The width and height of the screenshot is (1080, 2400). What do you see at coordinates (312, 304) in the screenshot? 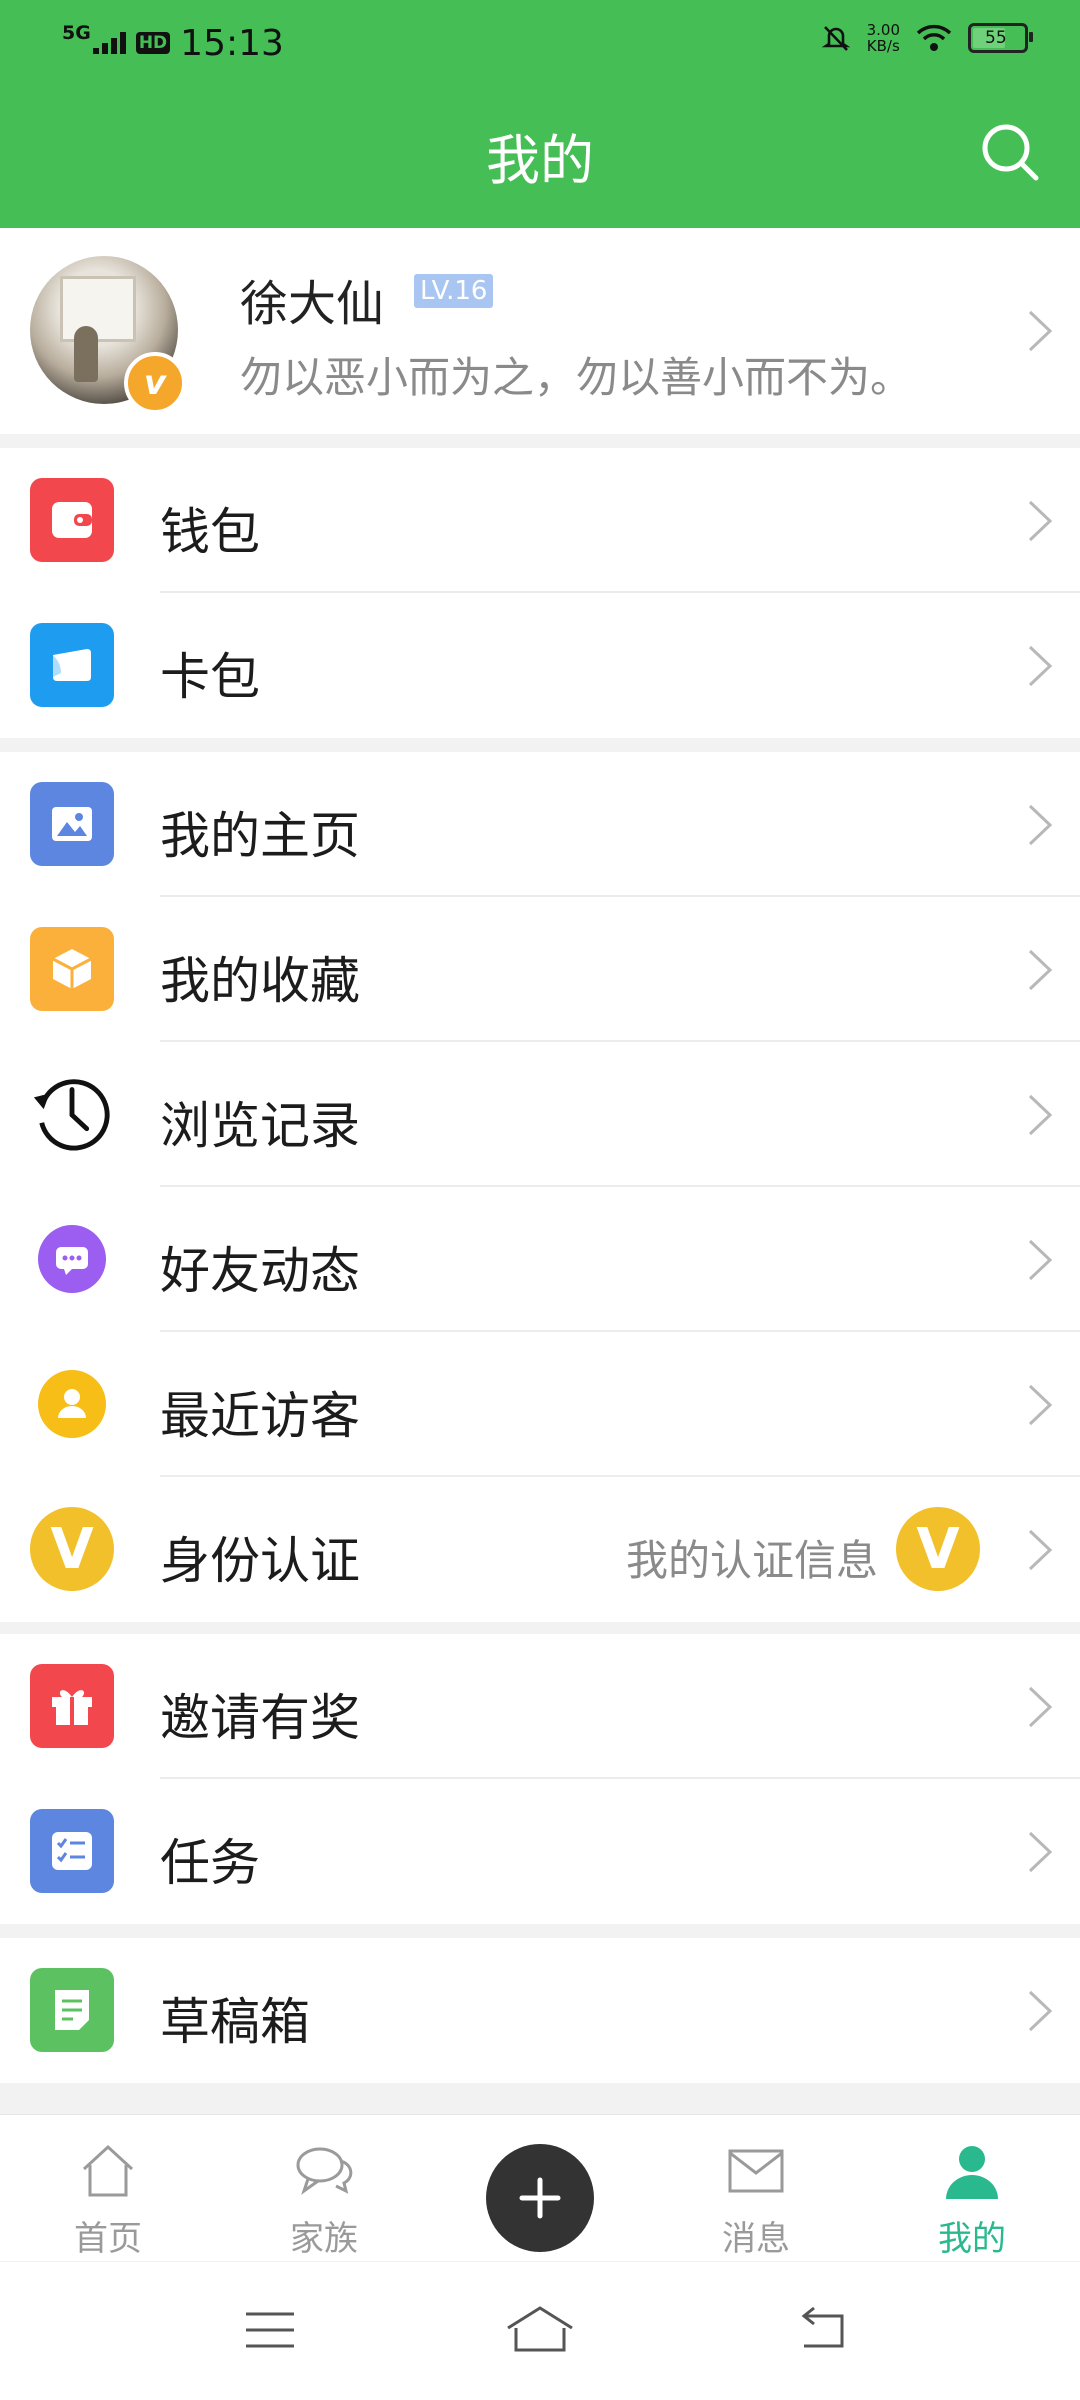
I see `profile-name: 徐大仙` at bounding box center [312, 304].